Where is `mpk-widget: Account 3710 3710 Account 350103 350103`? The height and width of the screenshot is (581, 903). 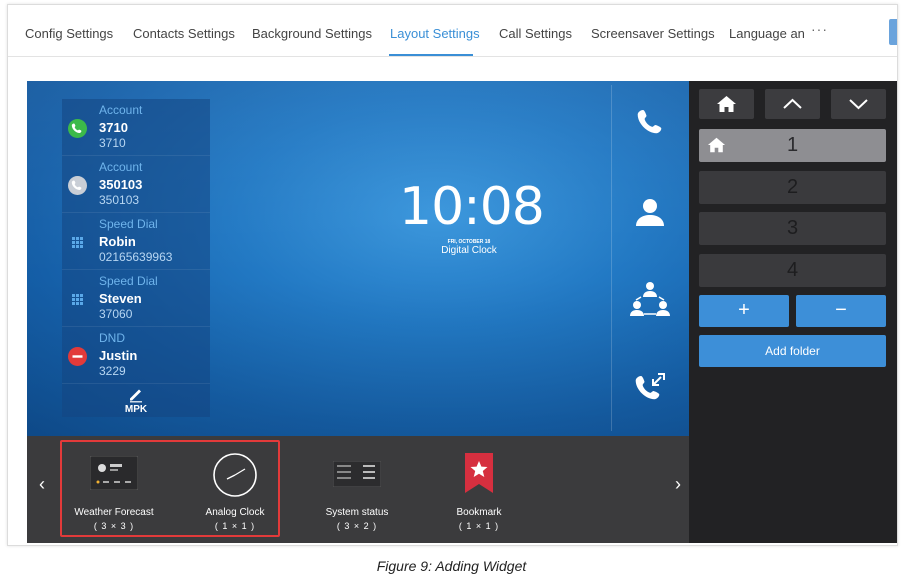 mpk-widget: Account 3710 3710 Account 350103 350103 is located at coordinates (136, 258).